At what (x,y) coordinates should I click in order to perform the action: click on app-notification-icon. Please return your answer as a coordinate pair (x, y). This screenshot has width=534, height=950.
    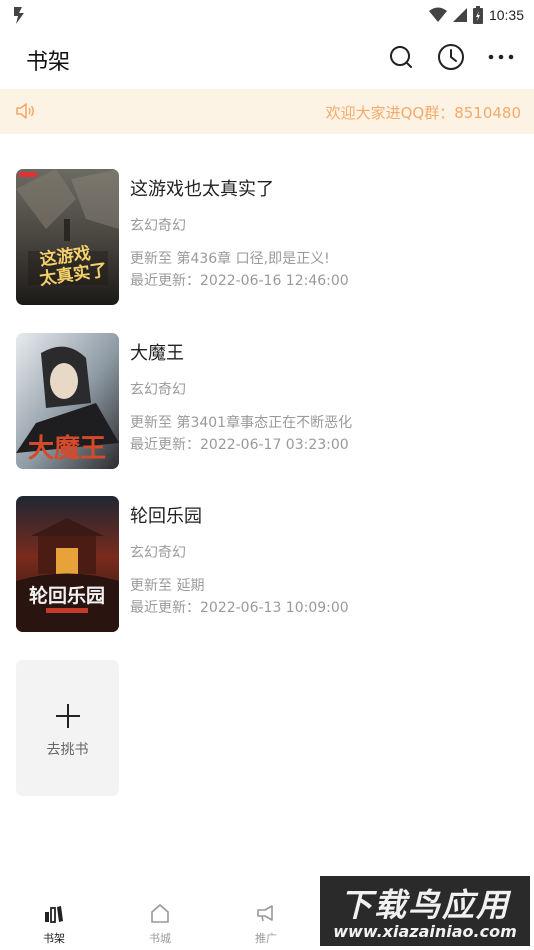
    Looking at the image, I should click on (19, 15).